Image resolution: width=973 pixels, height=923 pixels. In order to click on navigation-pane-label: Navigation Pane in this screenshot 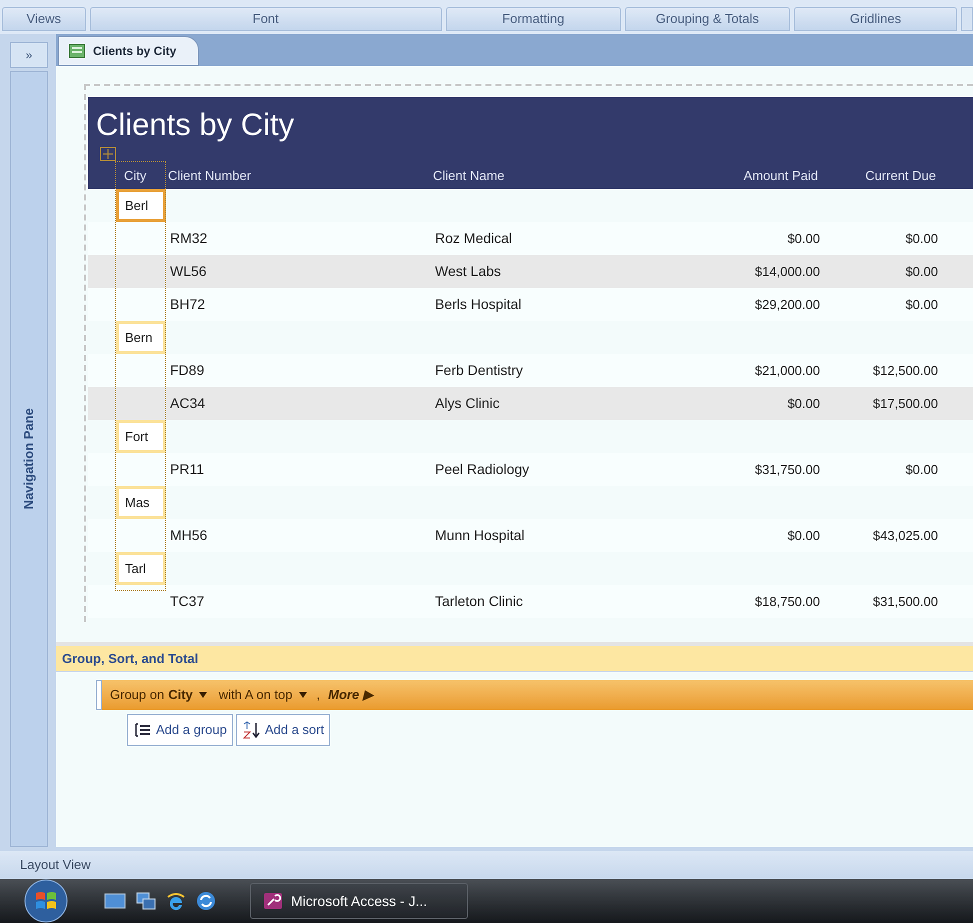, I will do `click(29, 459)`.